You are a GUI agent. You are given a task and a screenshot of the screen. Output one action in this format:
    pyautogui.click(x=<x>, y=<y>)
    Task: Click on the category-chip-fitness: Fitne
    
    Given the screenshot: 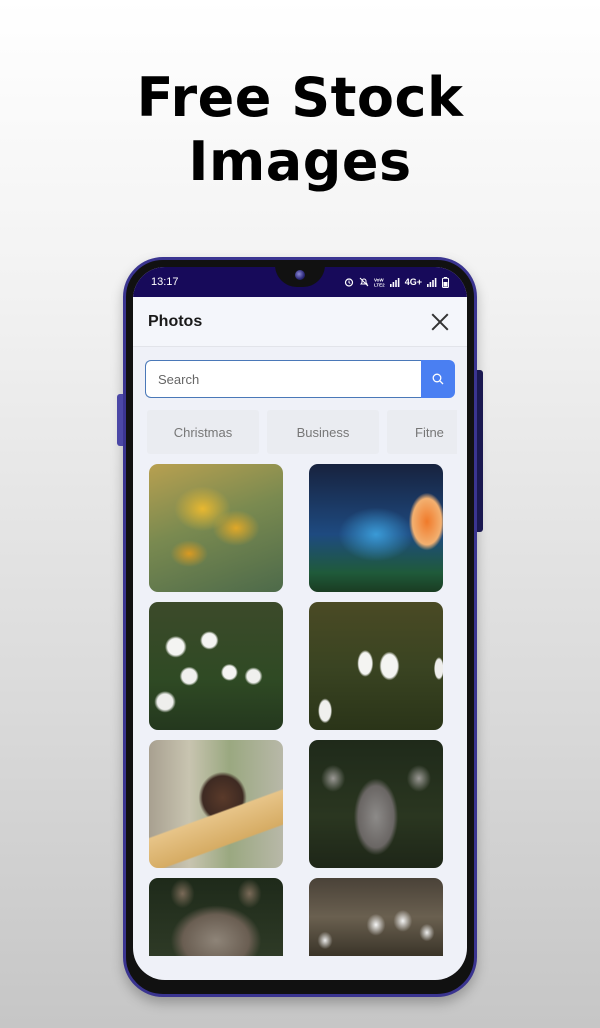 What is the action you would take?
    pyautogui.click(x=422, y=432)
    